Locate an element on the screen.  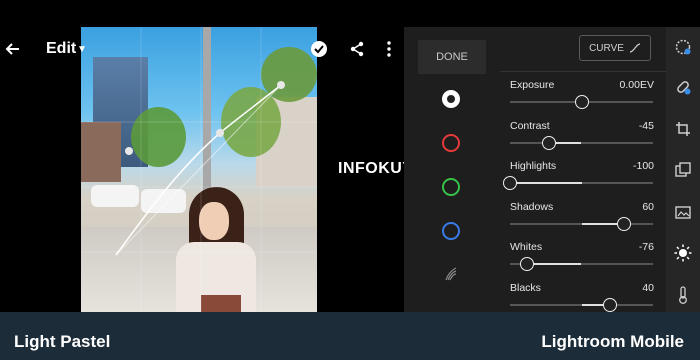
chevron-down-icon: ▼ is located at coordinates (82, 49).